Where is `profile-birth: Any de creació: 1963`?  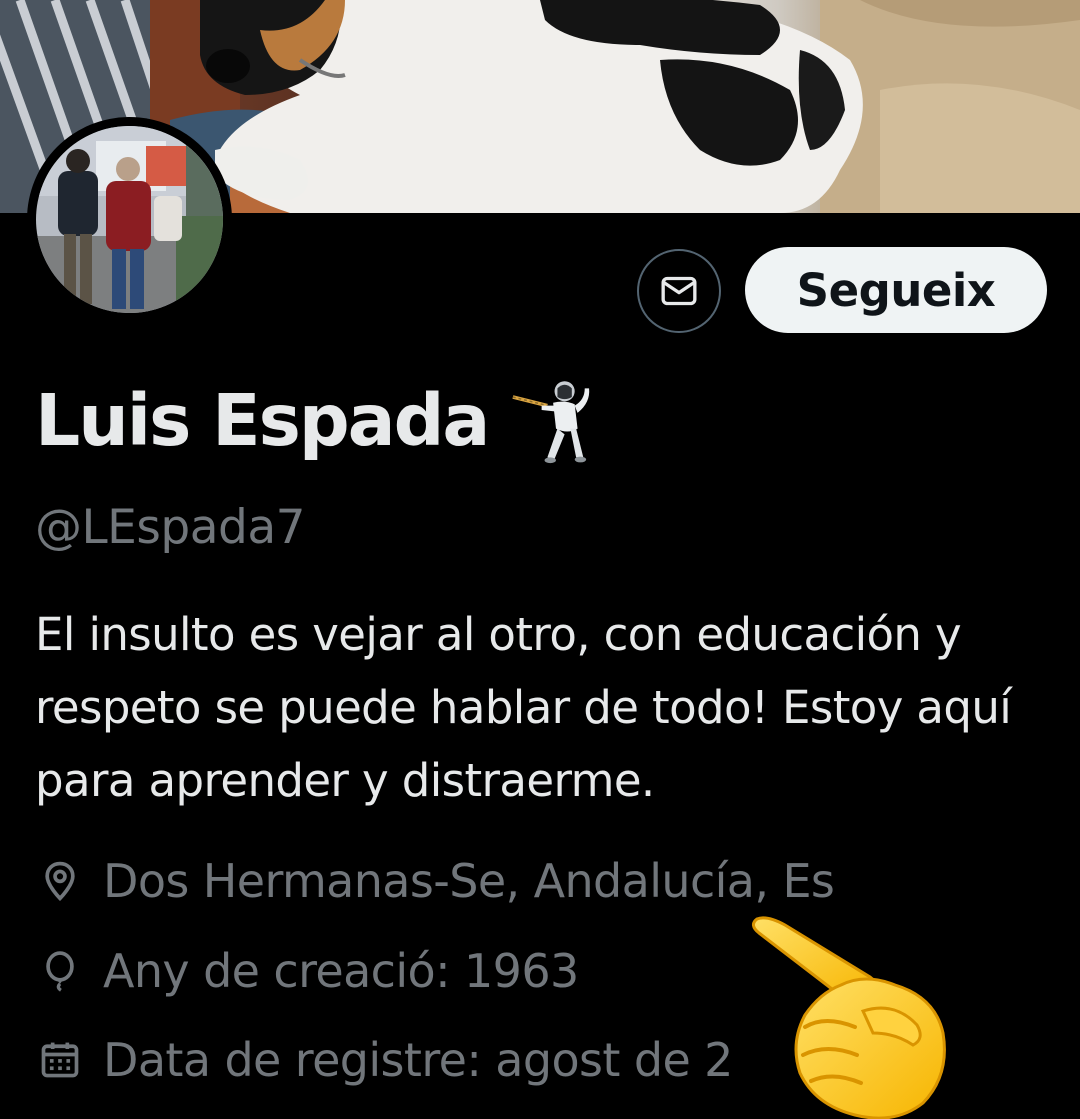 profile-birth: Any de creació: 1963 is located at coordinates (307, 971).